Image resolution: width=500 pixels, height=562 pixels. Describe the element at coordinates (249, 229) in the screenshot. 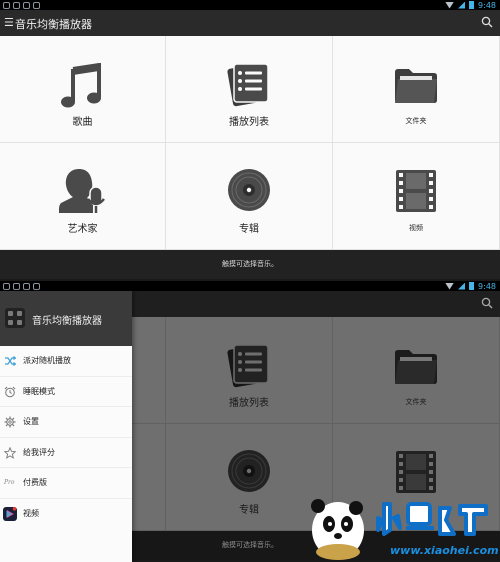

I see `tile-label: 专辑` at that location.